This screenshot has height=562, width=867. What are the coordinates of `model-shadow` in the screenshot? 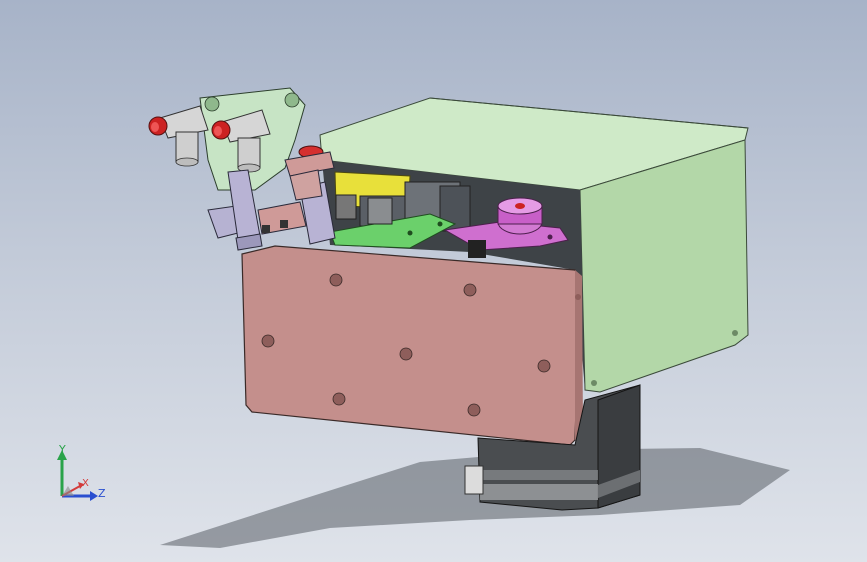 It's located at (475, 498).